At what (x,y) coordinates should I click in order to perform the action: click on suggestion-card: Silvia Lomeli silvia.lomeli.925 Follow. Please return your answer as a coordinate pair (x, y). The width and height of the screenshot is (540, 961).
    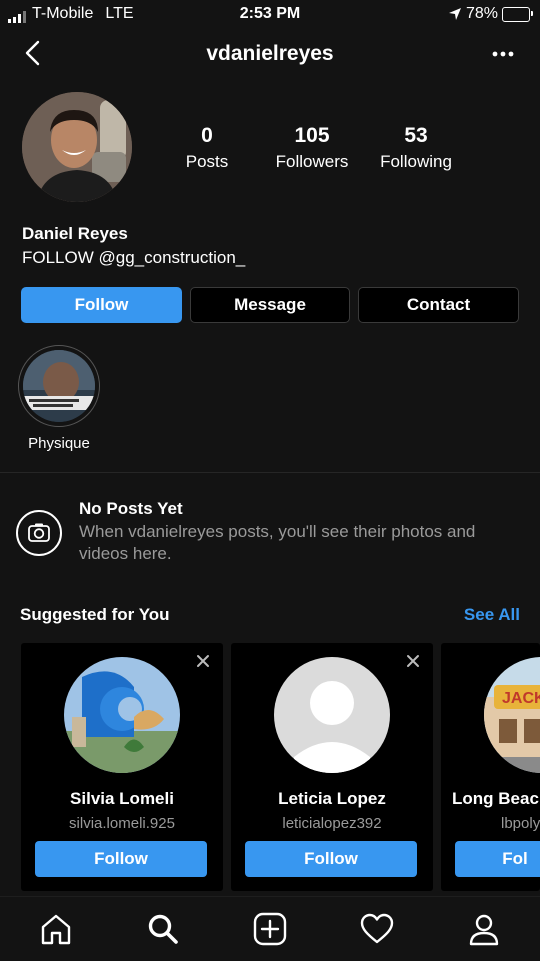
    Looking at the image, I should click on (122, 767).